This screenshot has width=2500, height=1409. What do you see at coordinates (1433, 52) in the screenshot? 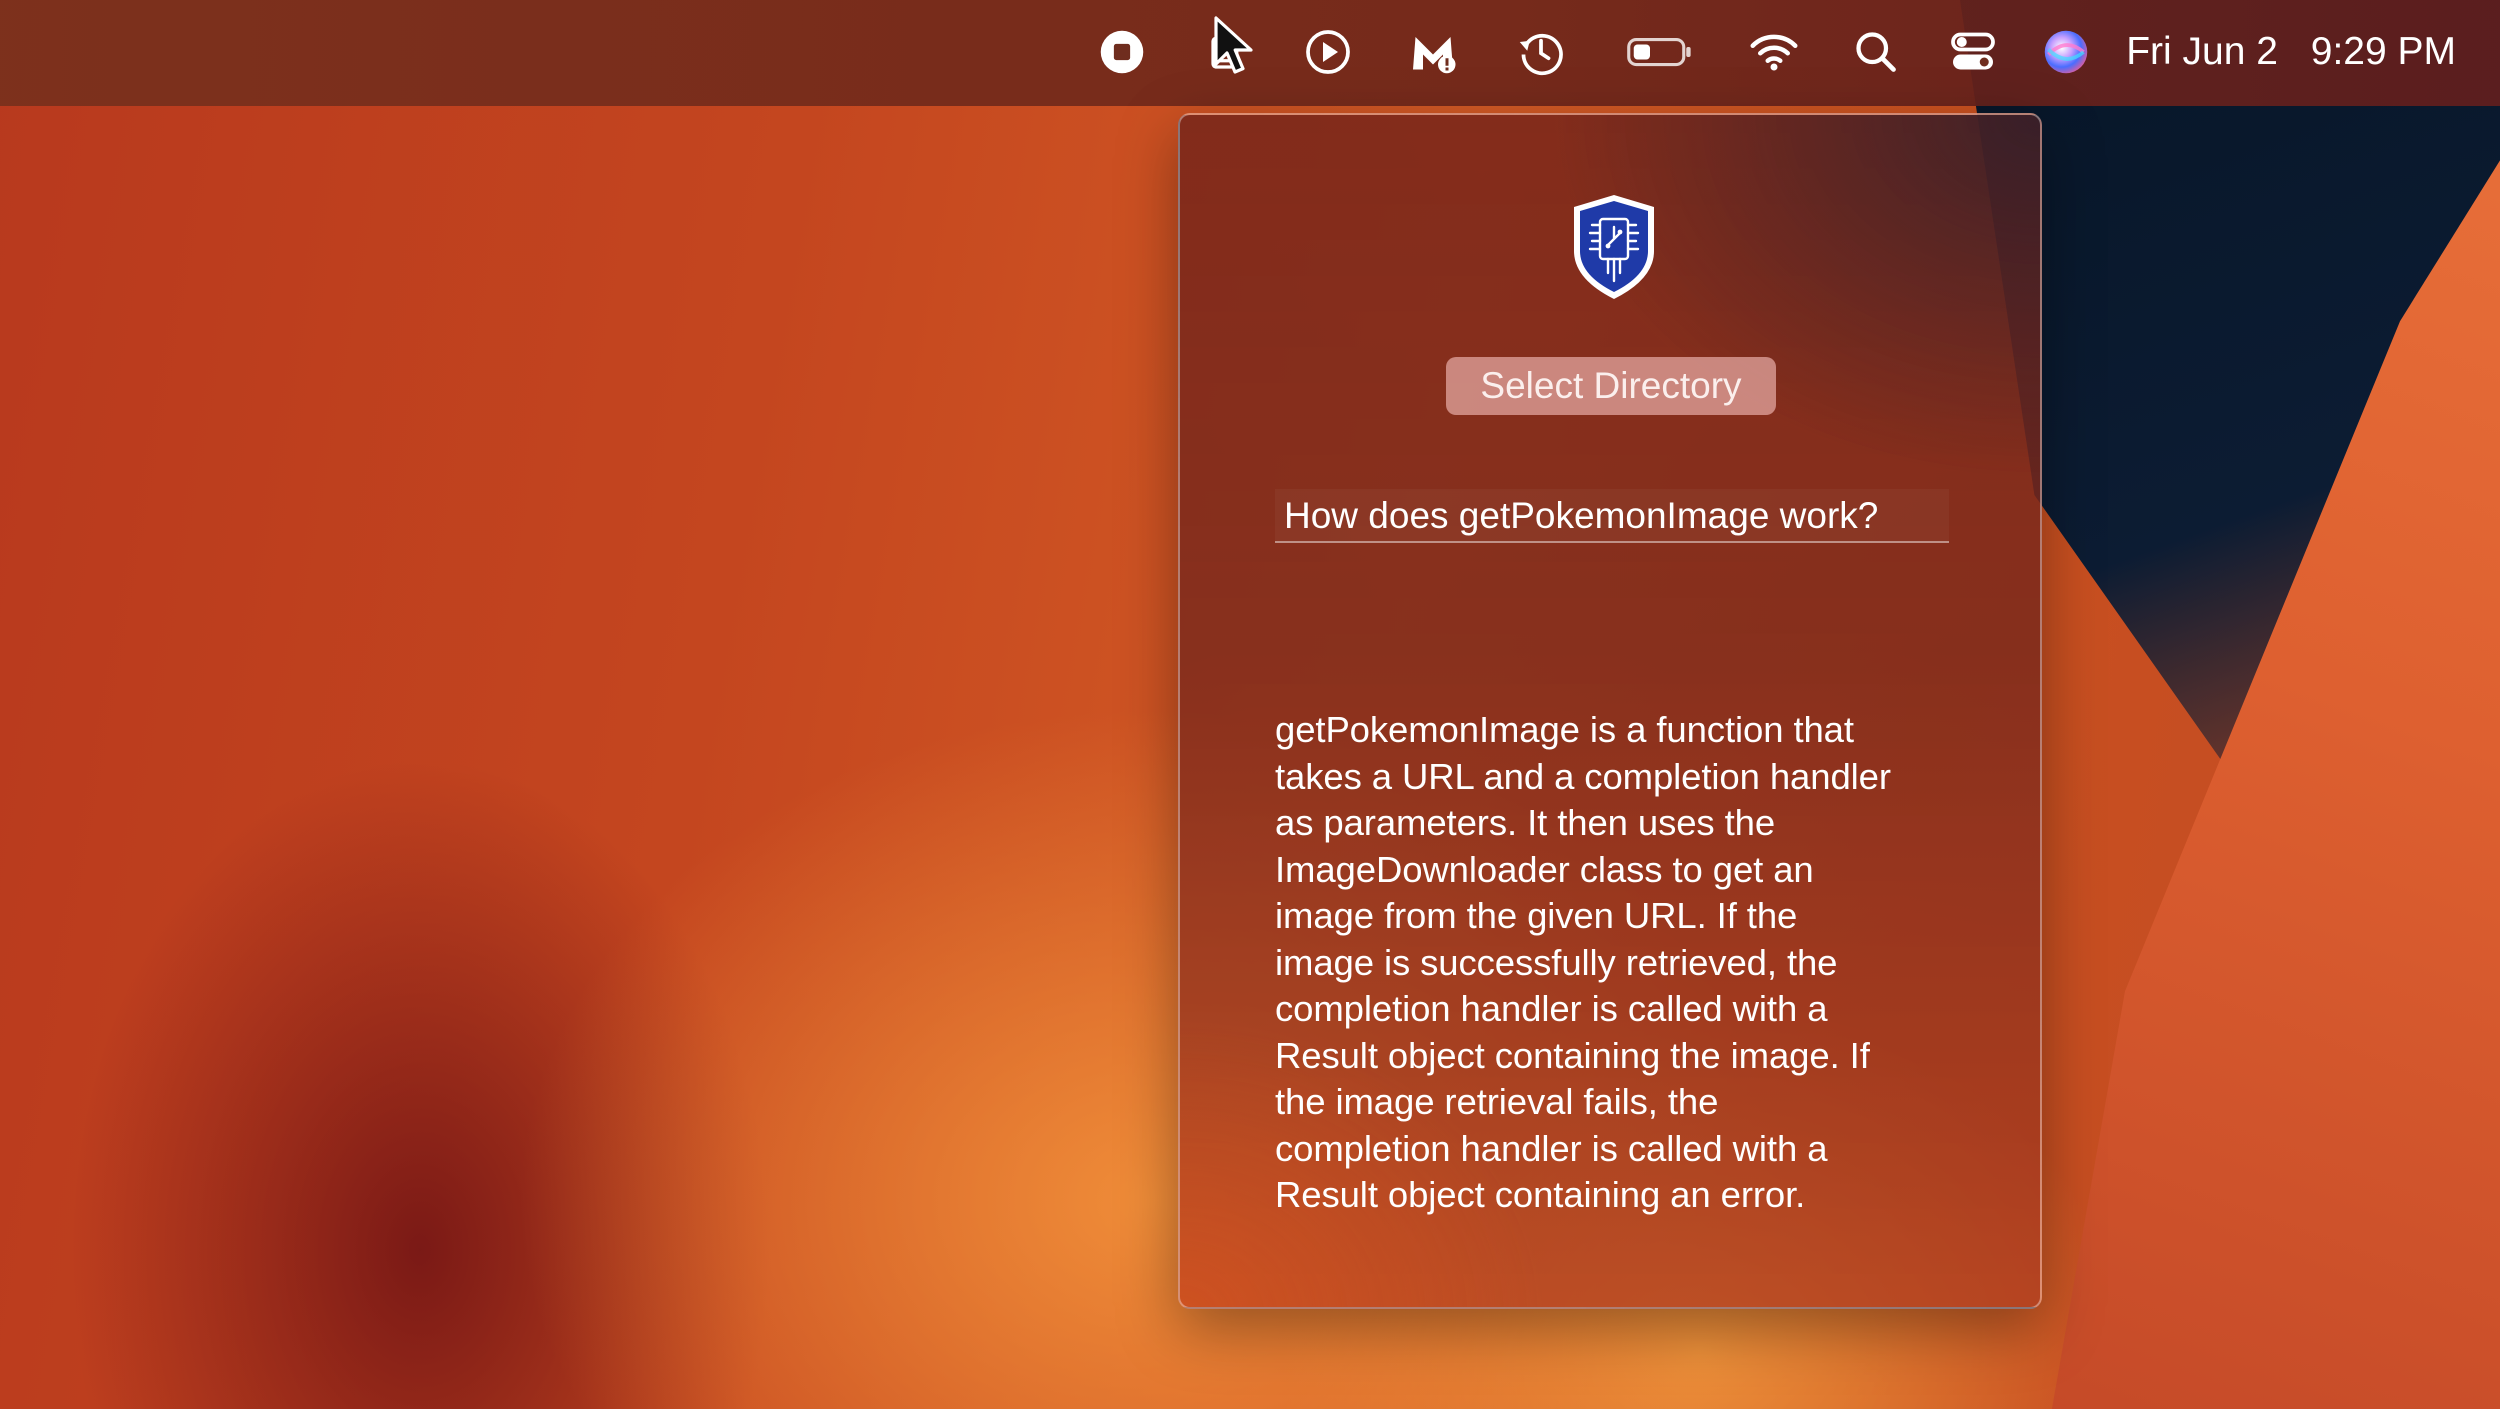
I see `malwarebytes-icon` at bounding box center [1433, 52].